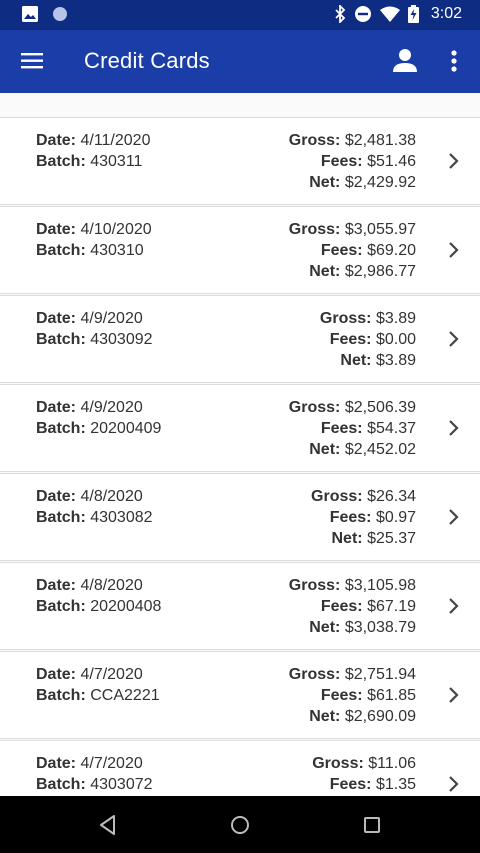 The width and height of the screenshot is (480, 853). Describe the element at coordinates (380, 585) in the screenshot. I see `gross-value: $3,105.98` at that location.